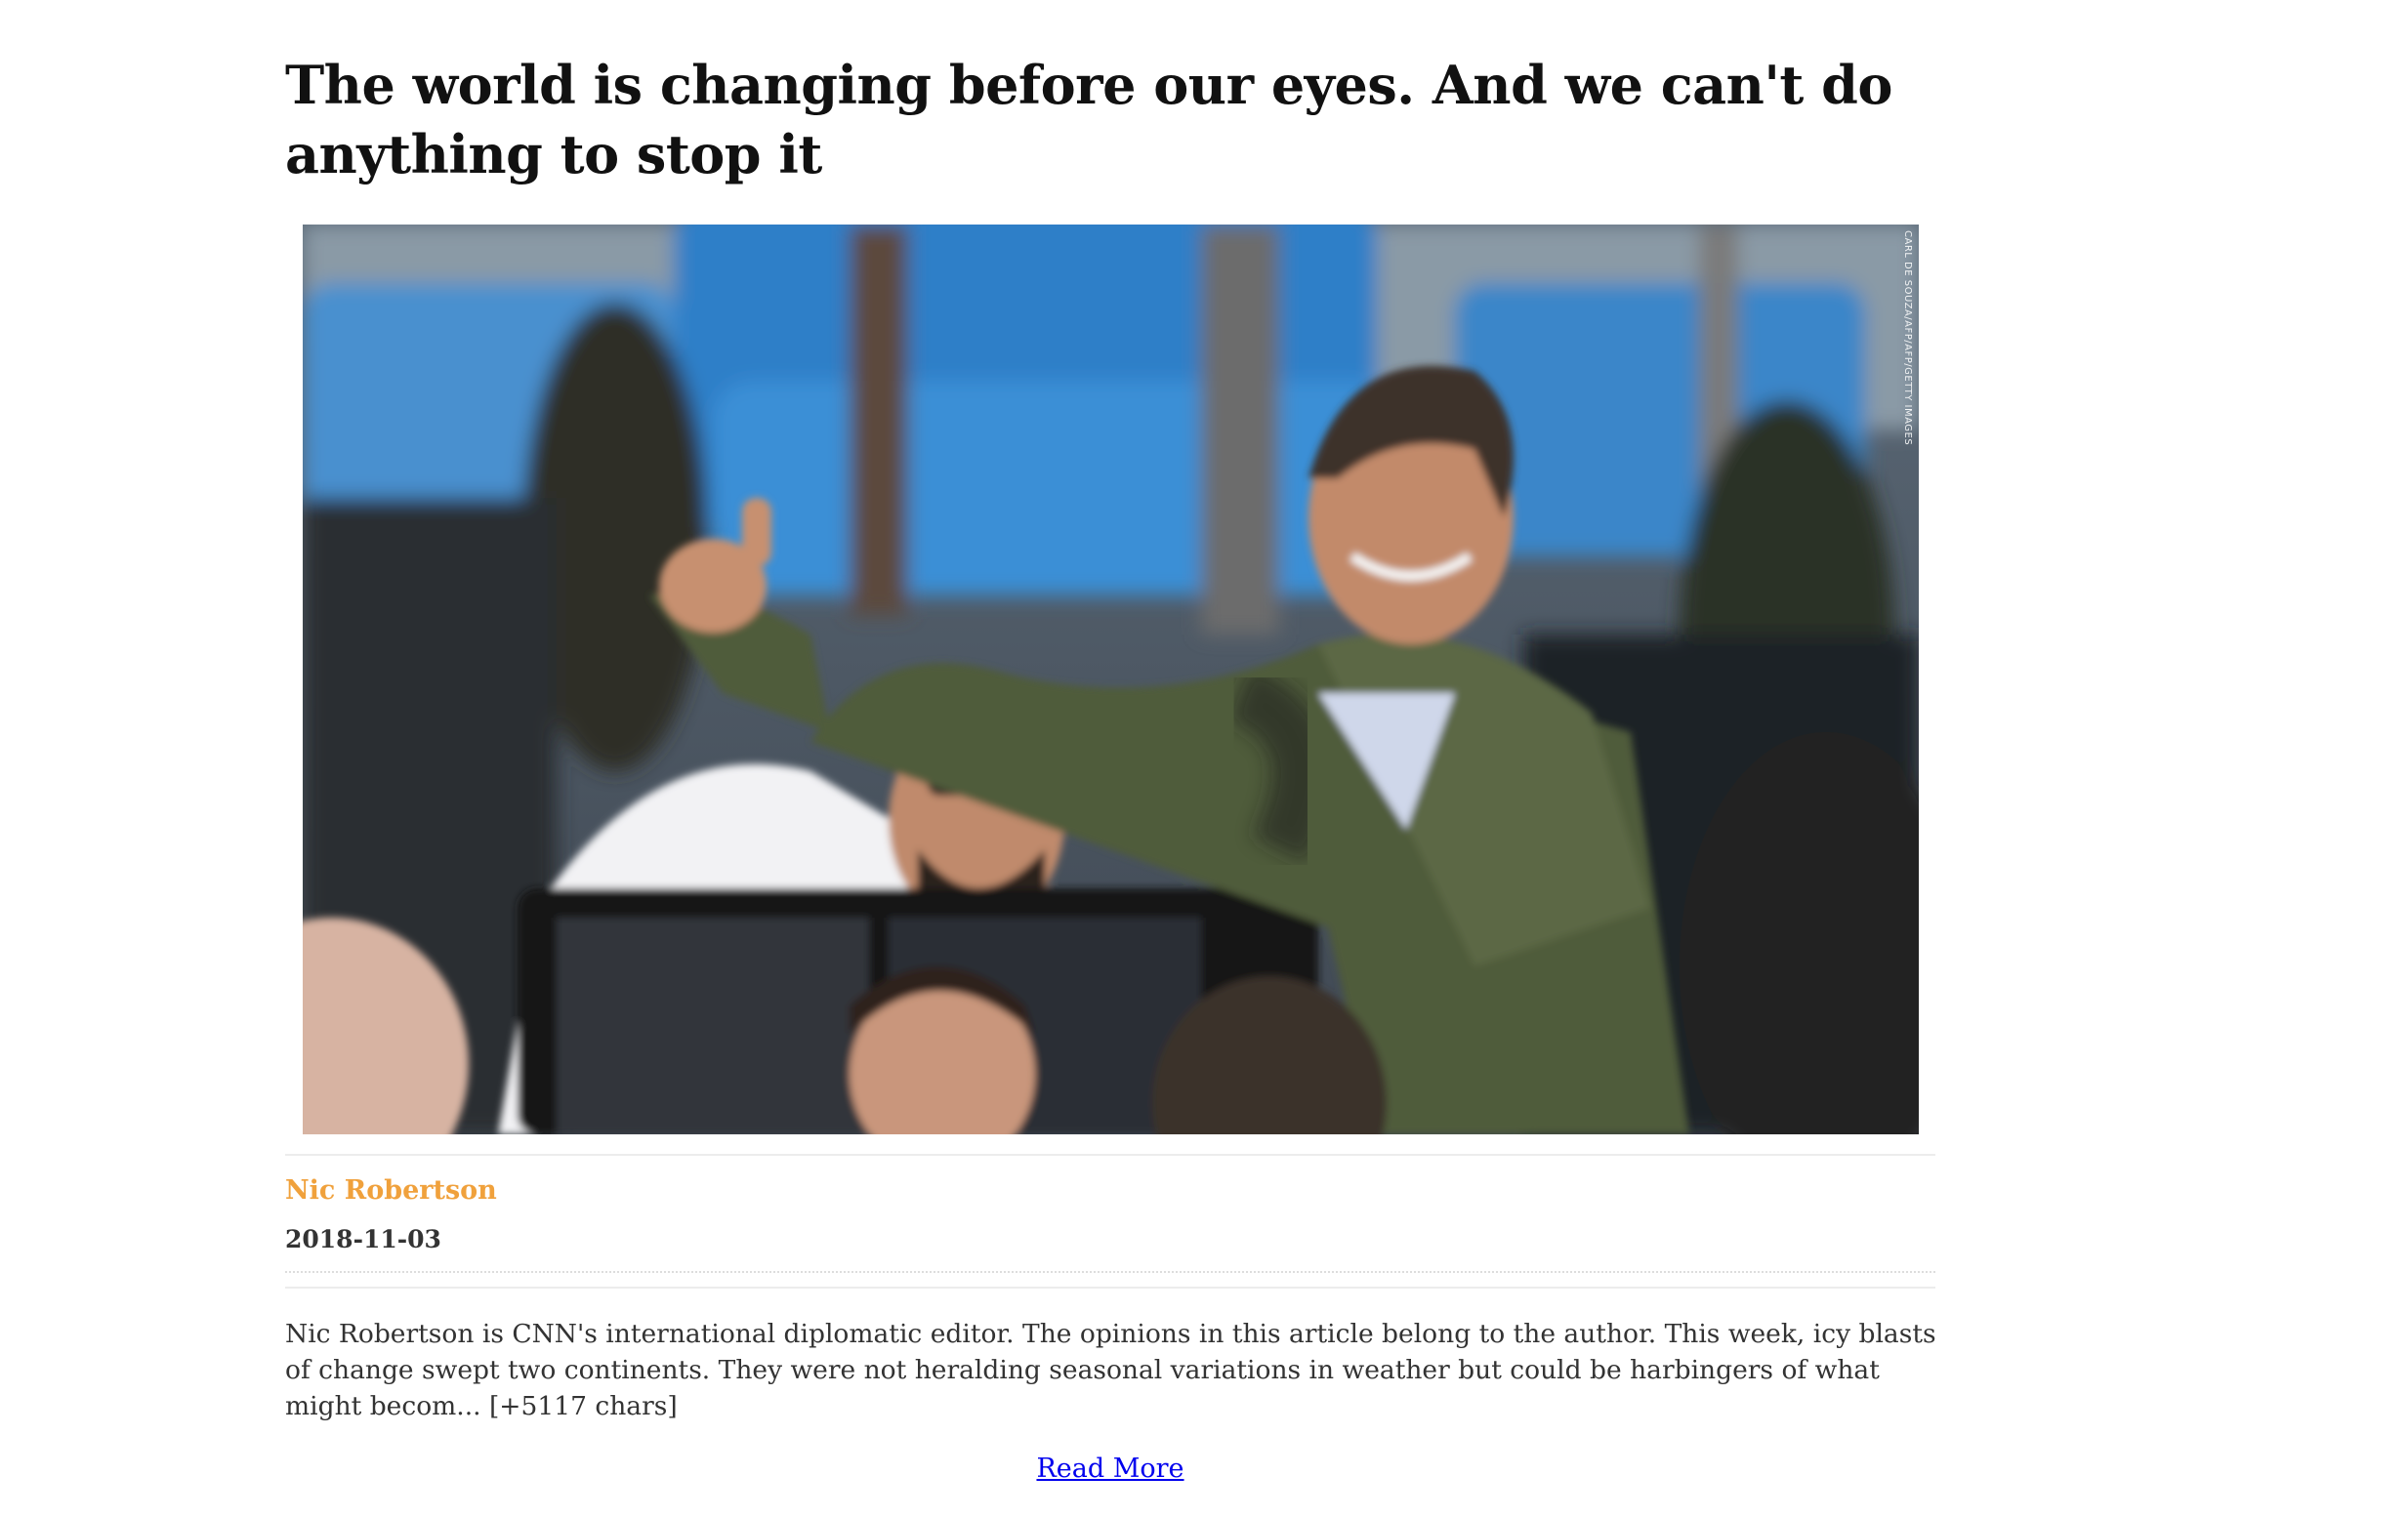 Image resolution: width=2408 pixels, height=1517 pixels. Describe the element at coordinates (391, 1190) in the screenshot. I see `article-author: Nic Robertson` at that location.